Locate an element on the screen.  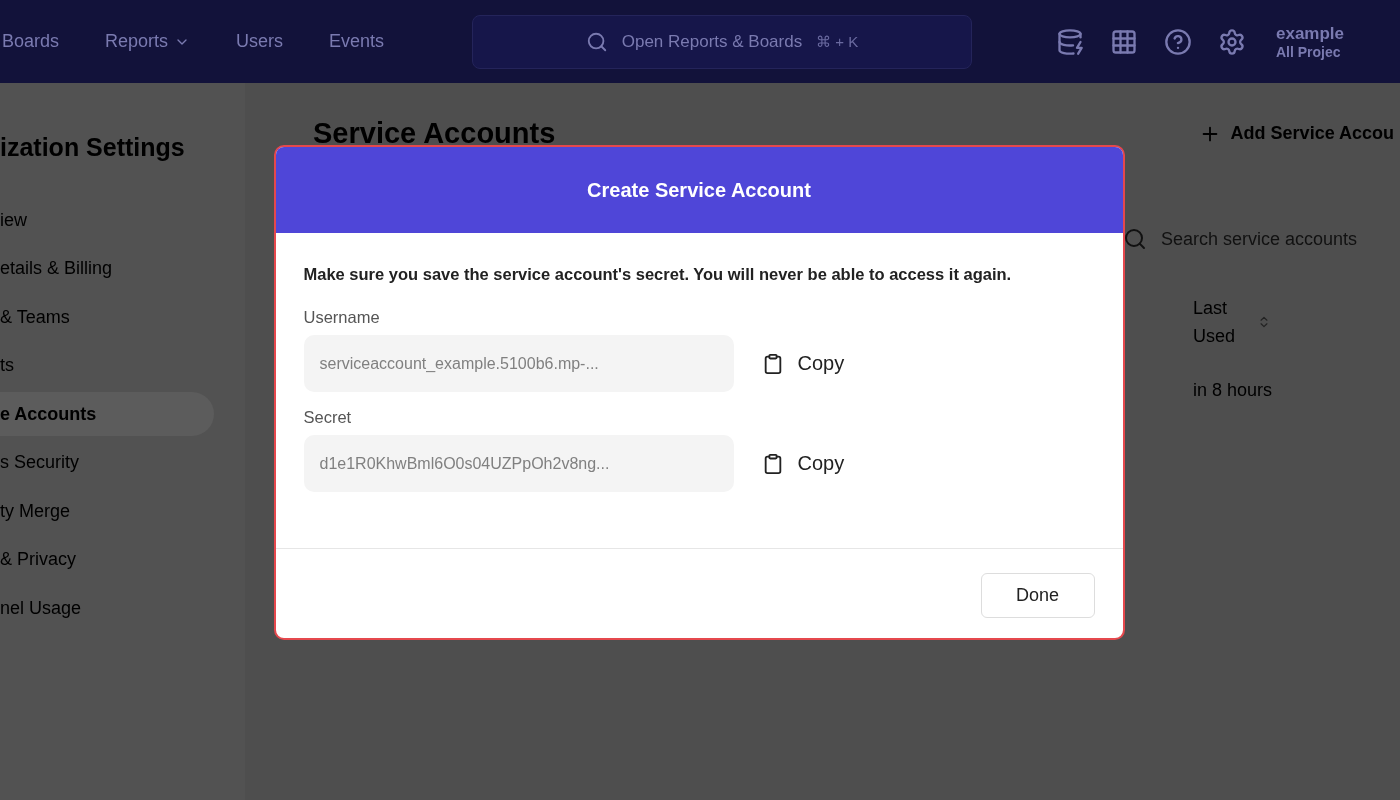
help-icon is located at coordinates (1178, 41).